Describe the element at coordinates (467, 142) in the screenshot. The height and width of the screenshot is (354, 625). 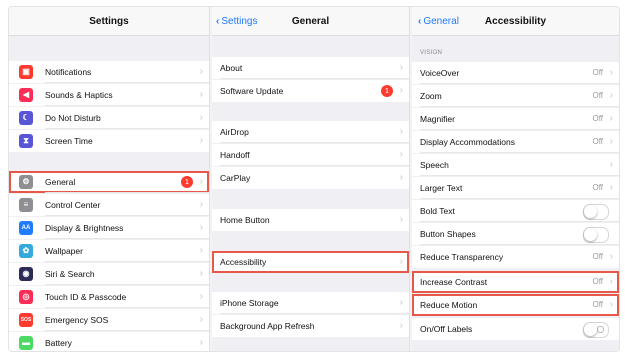
I see `accessibility-item-label: Display Accommodations` at that location.